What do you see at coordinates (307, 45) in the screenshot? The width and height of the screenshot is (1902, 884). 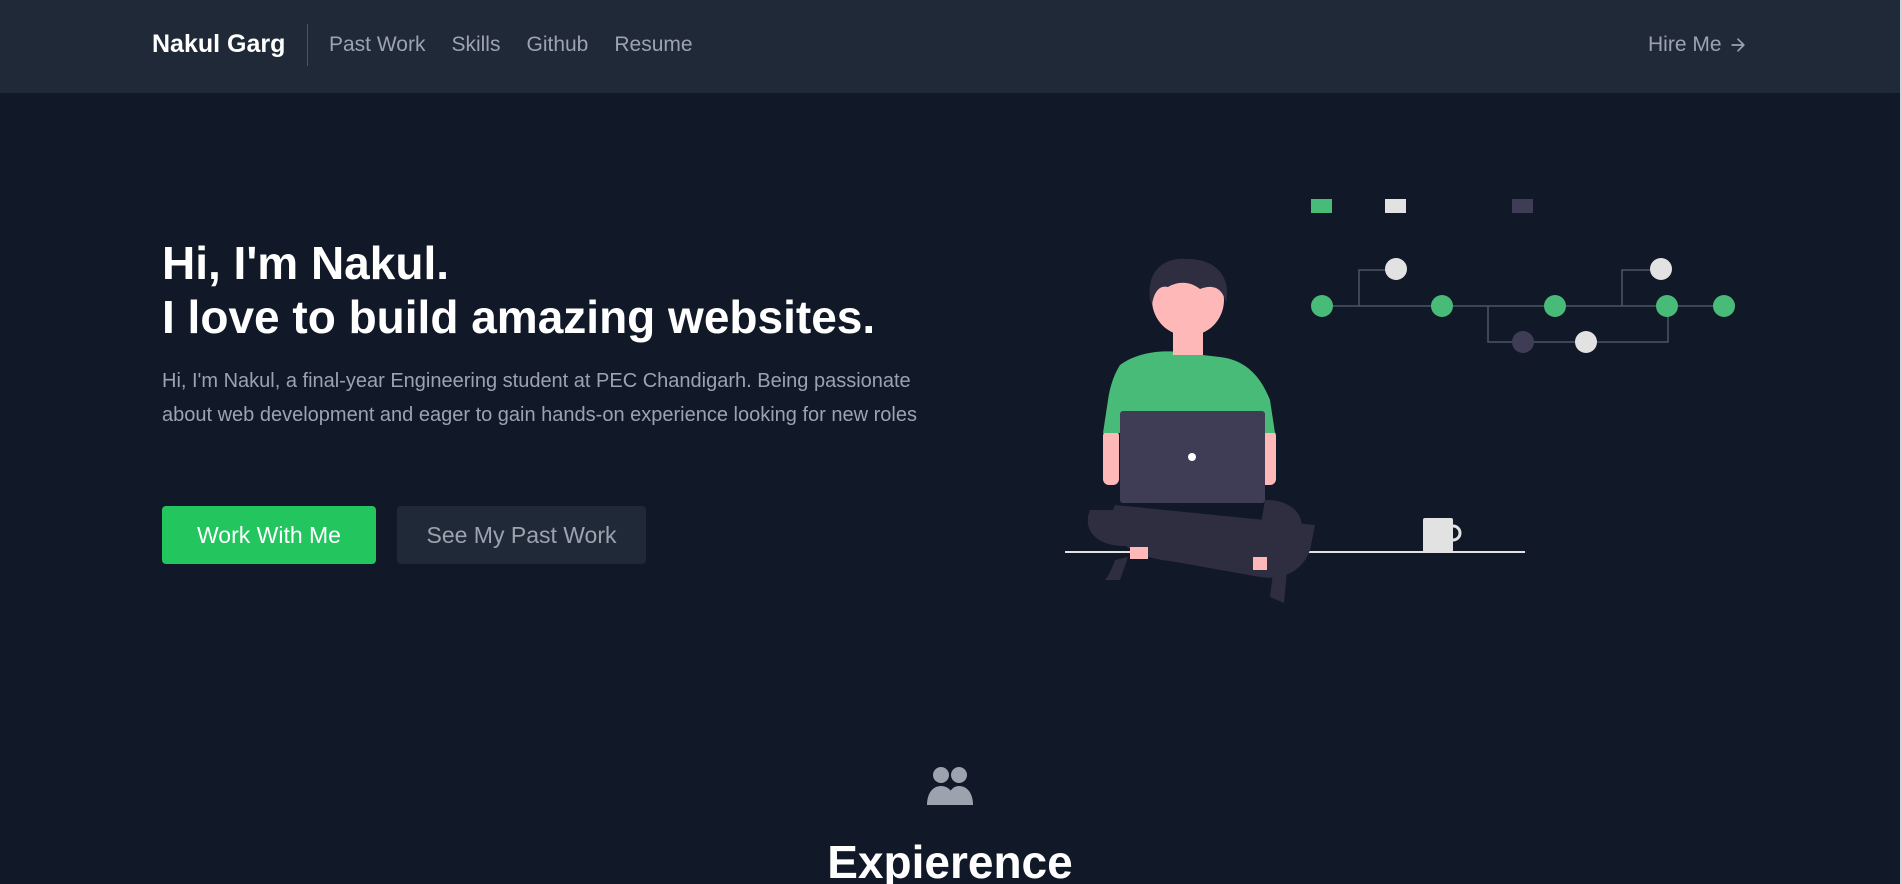 I see `nav-divider` at bounding box center [307, 45].